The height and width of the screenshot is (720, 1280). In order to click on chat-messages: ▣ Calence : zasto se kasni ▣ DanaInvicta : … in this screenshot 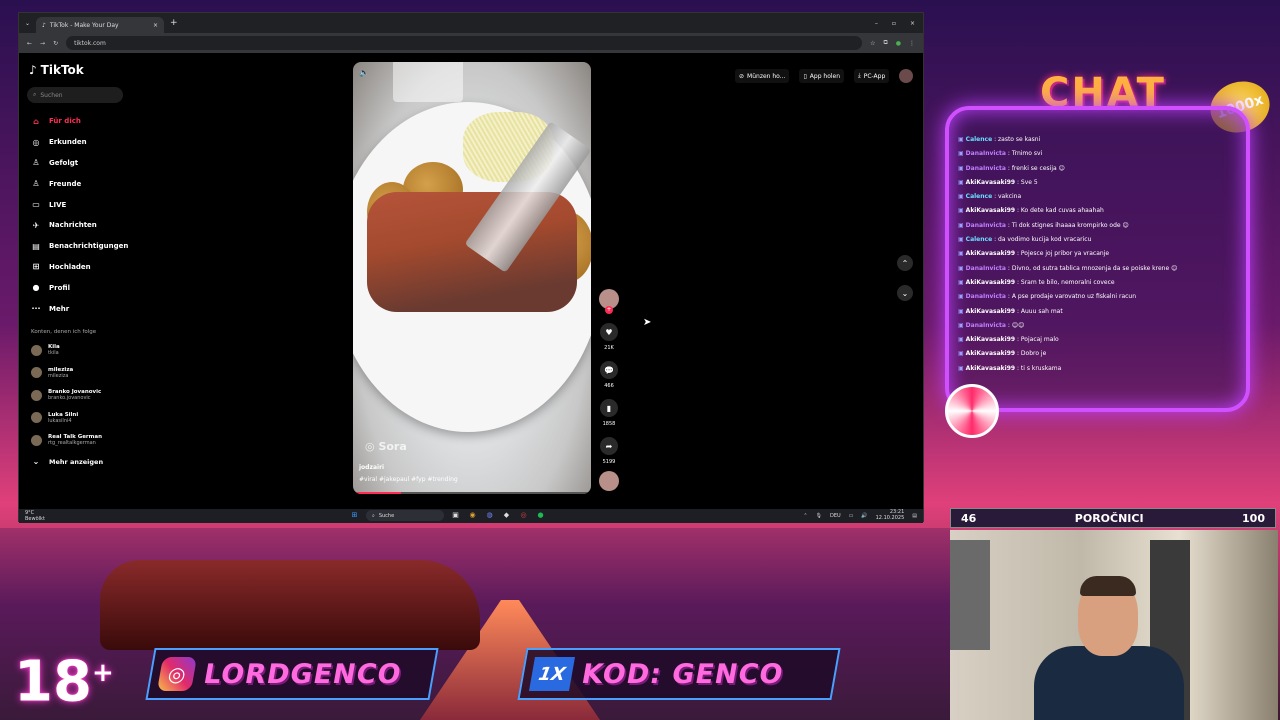, I will do `click(1098, 256)`.